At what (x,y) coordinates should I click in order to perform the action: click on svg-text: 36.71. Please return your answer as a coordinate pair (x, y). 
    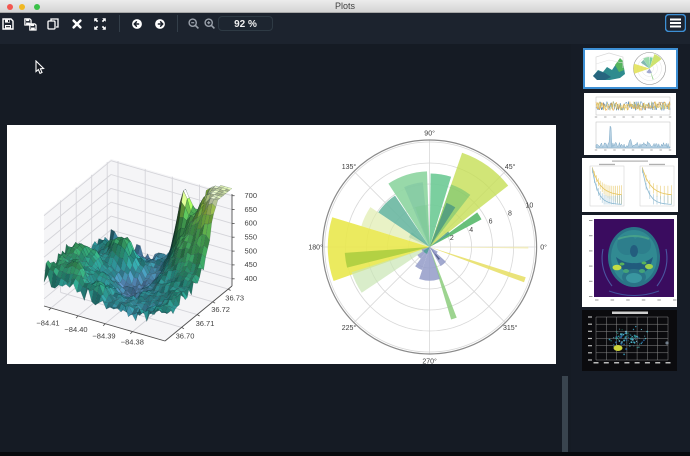
    Looking at the image, I should click on (205, 323).